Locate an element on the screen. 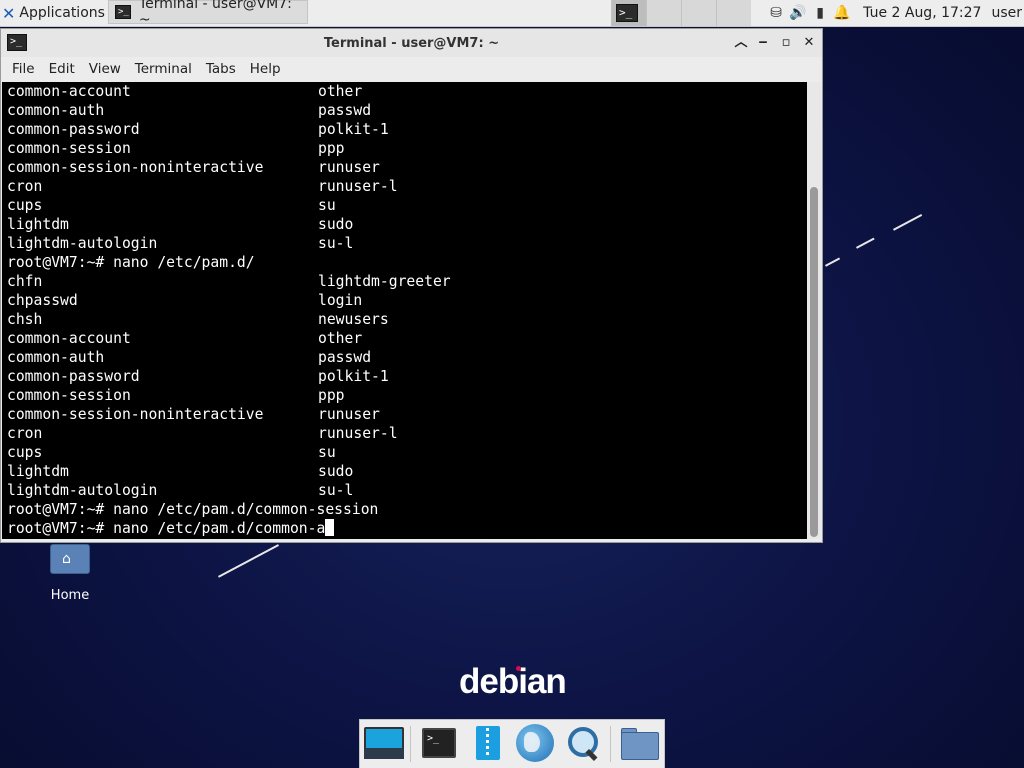 The height and width of the screenshot is (768, 1024). user-menu: user is located at coordinates (1006, 13).